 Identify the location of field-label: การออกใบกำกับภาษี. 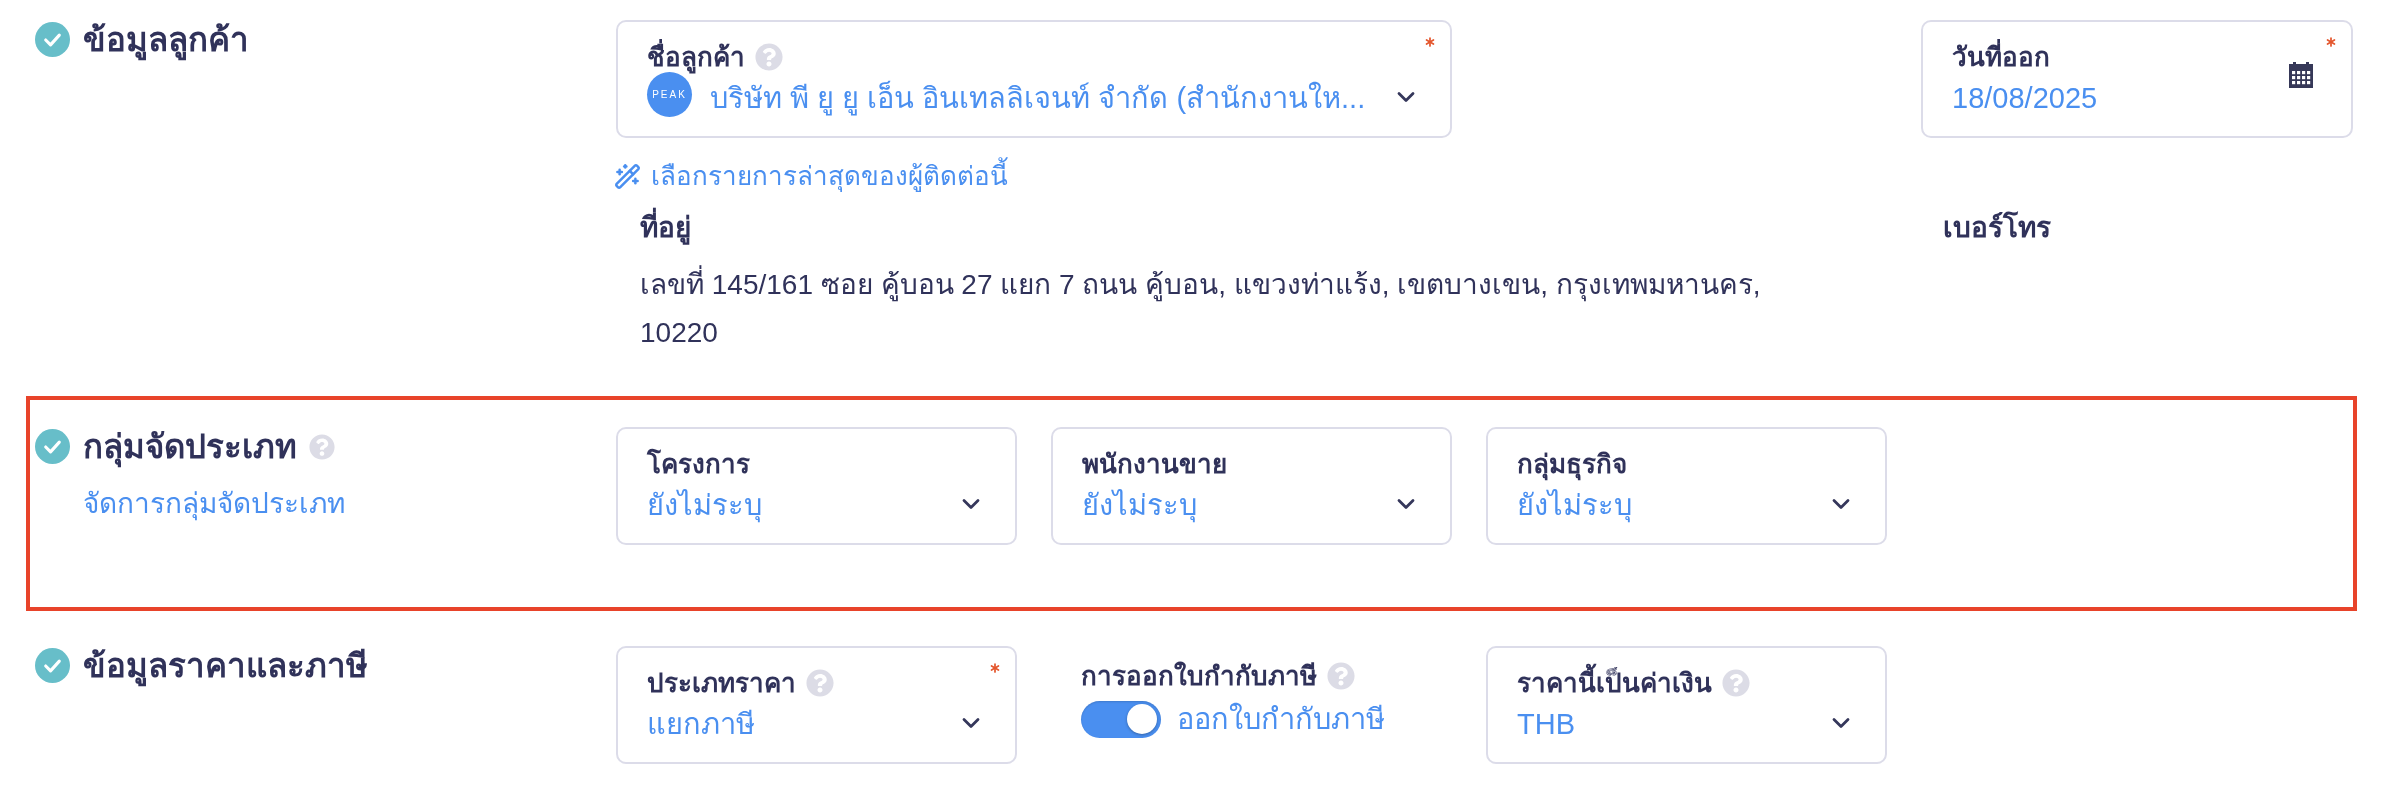
(1199, 676).